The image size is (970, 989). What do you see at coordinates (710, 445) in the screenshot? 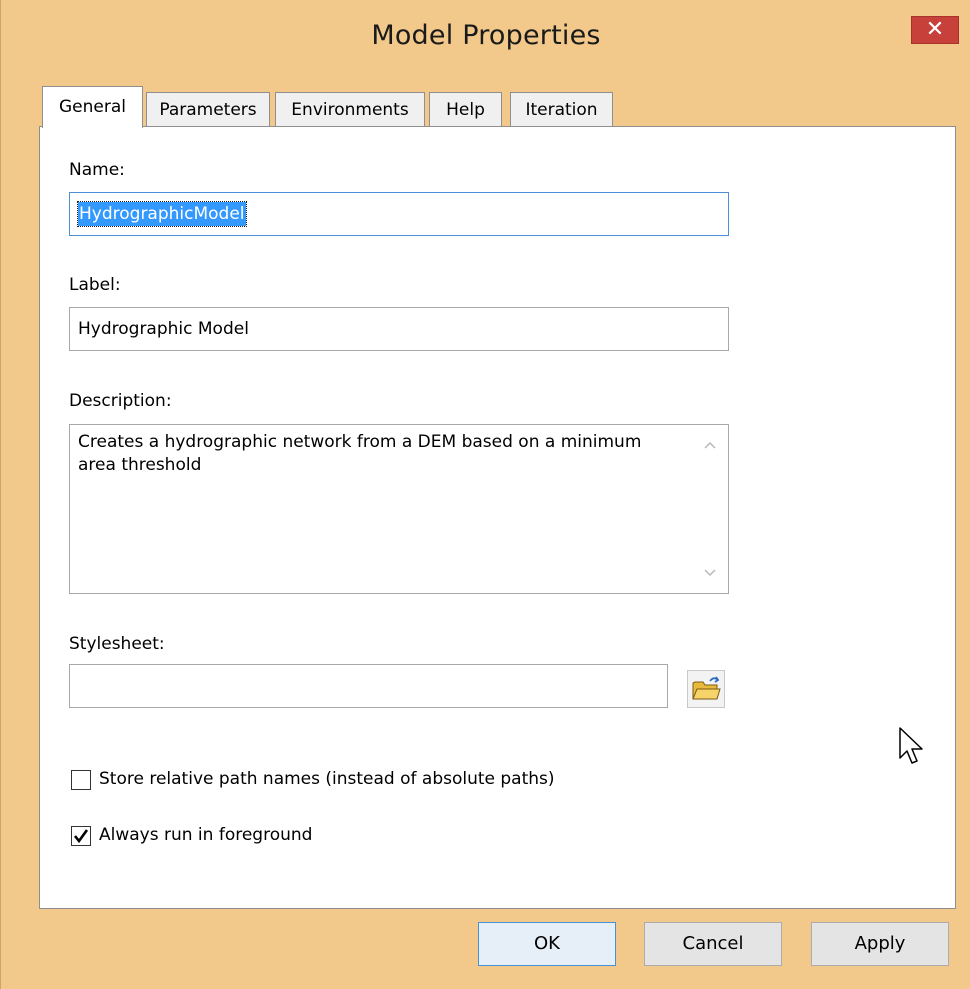
I see `scroll-up-icon` at bounding box center [710, 445].